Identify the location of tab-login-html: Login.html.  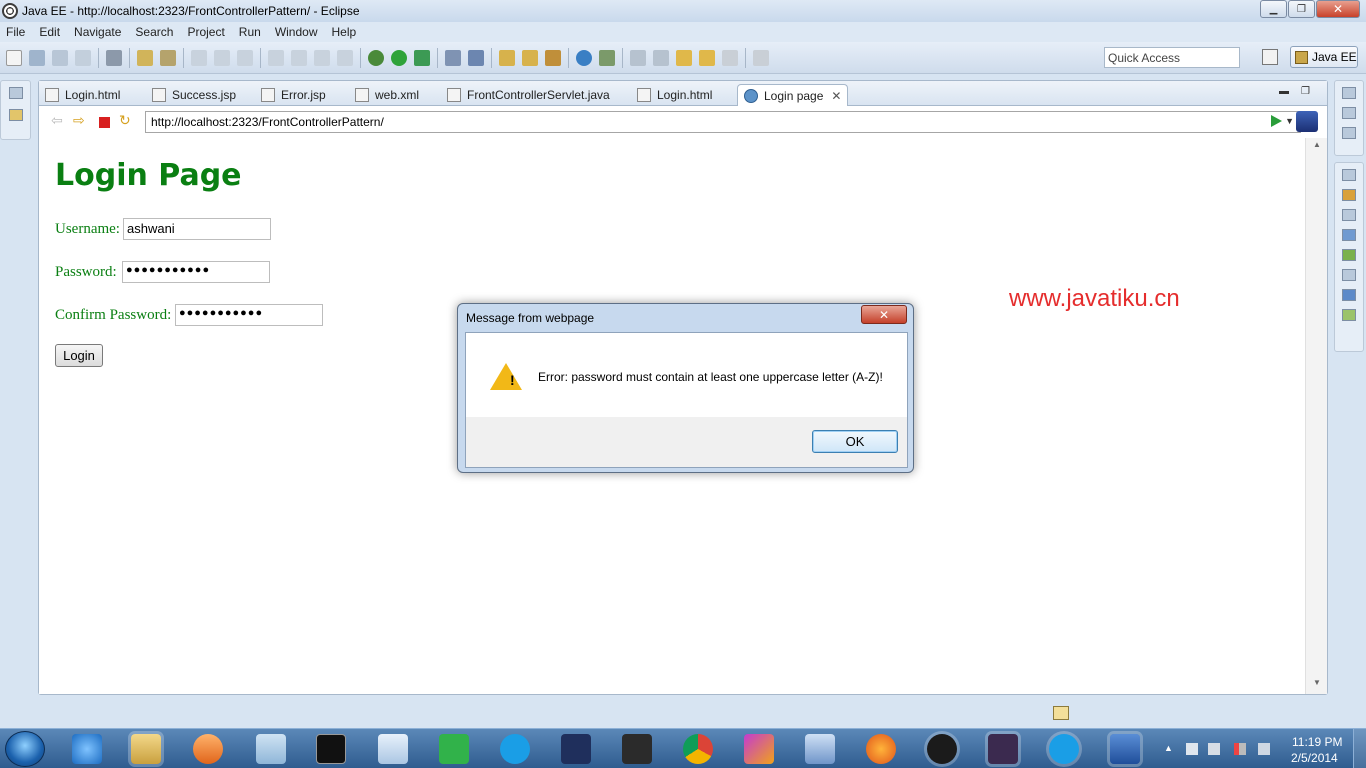
(82, 95).